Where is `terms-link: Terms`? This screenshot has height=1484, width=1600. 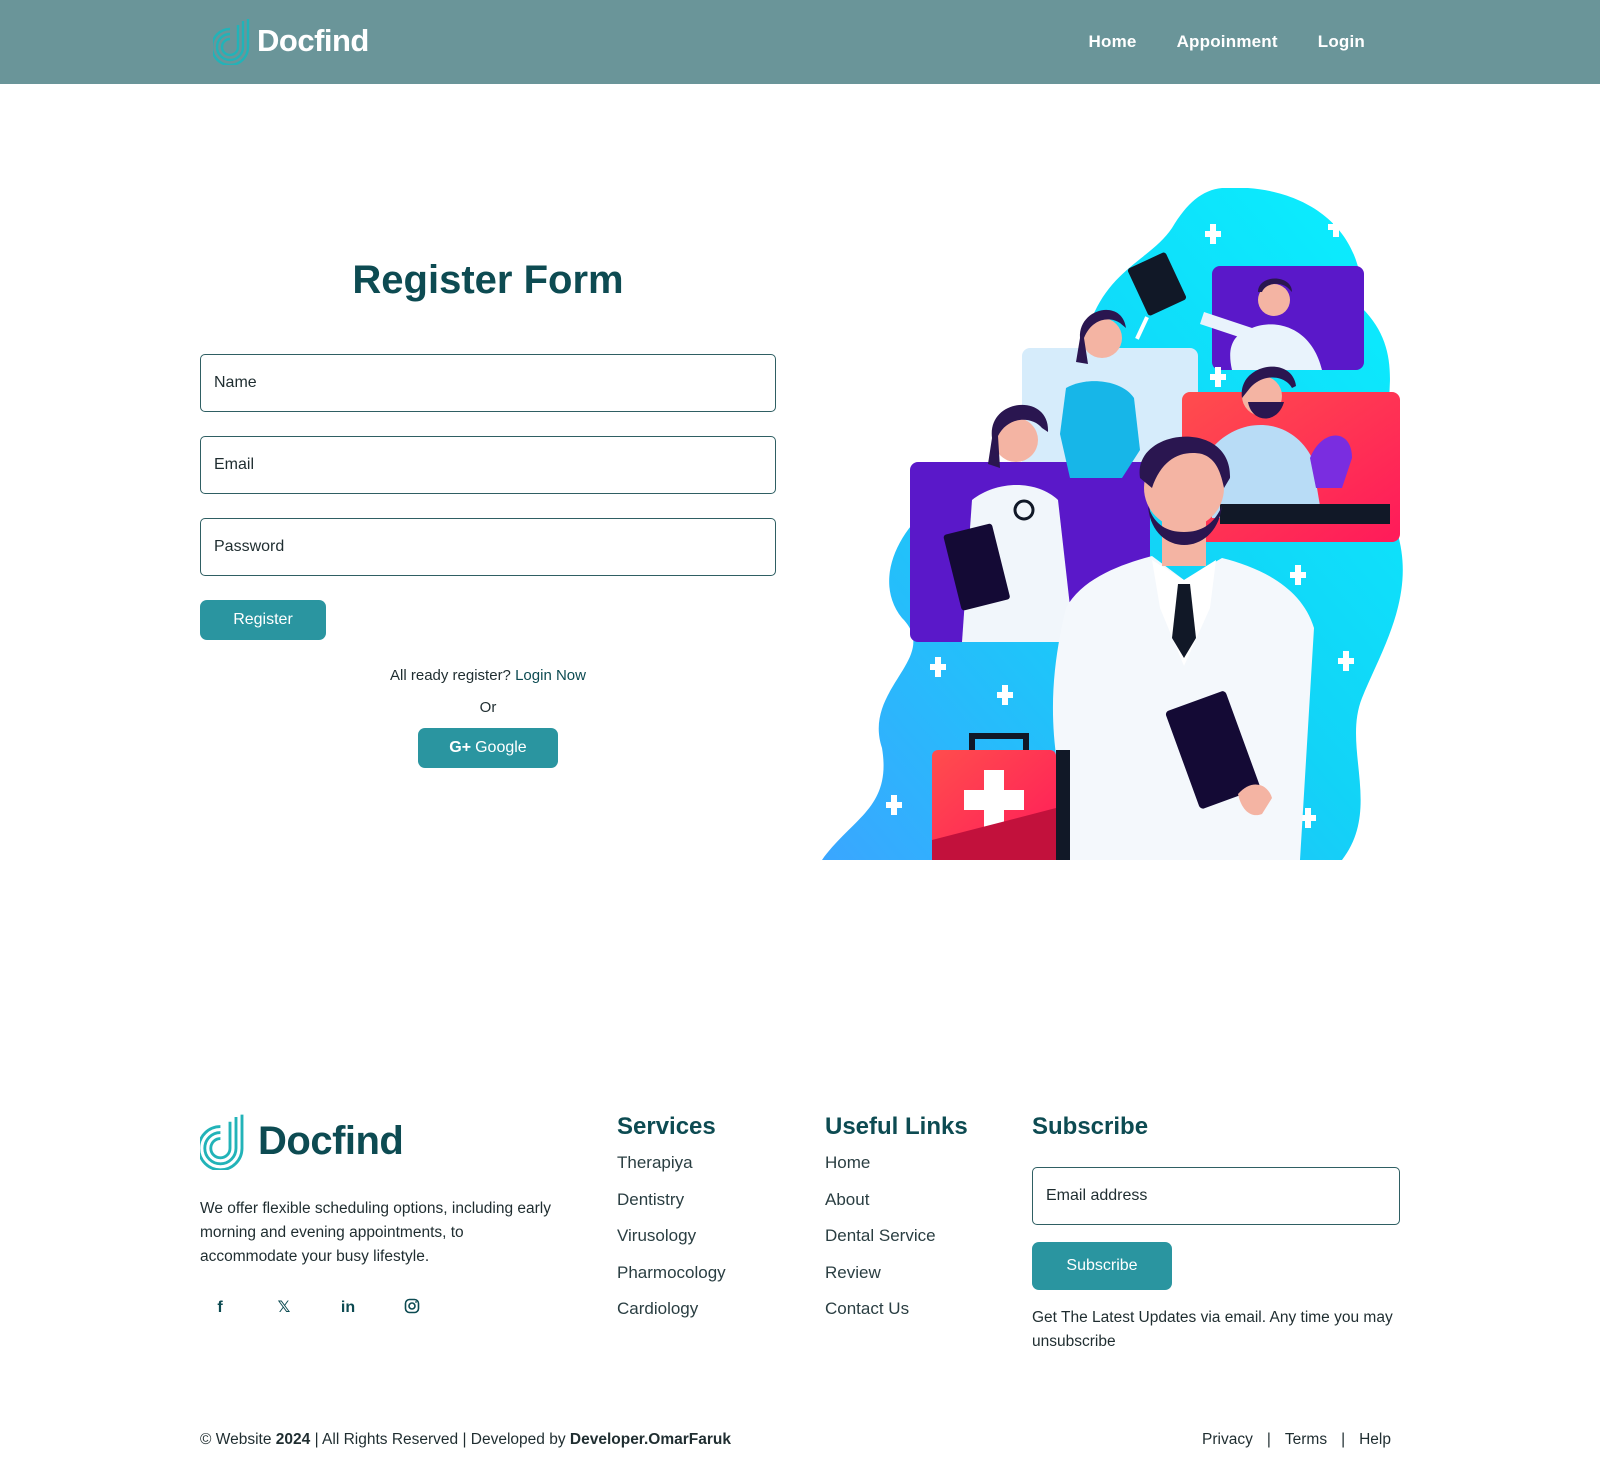
terms-link: Terms is located at coordinates (1306, 1440).